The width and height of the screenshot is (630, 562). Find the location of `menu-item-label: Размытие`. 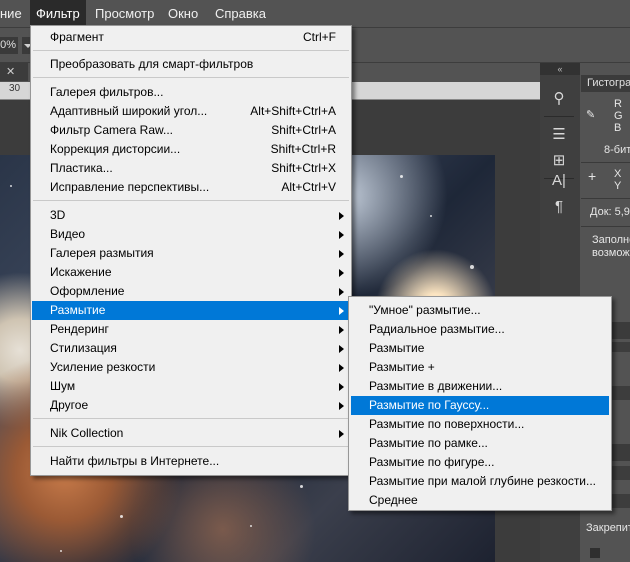

menu-item-label: Размытие is located at coordinates (78, 310).